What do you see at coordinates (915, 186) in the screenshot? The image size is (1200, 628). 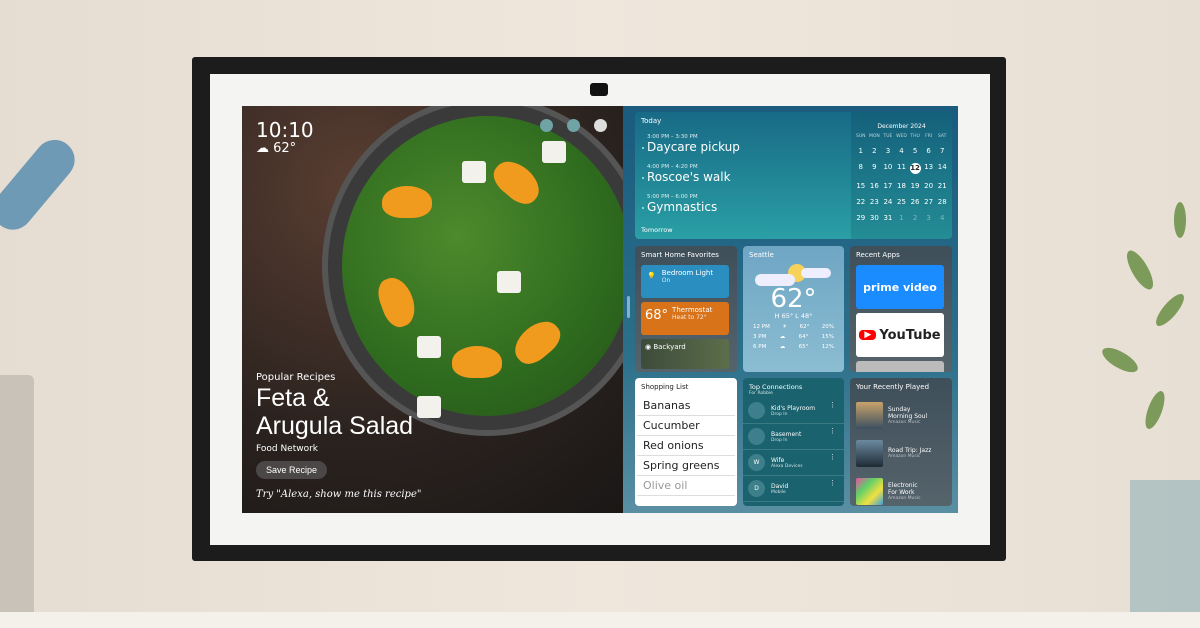 I see `calendar-day: 19` at bounding box center [915, 186].